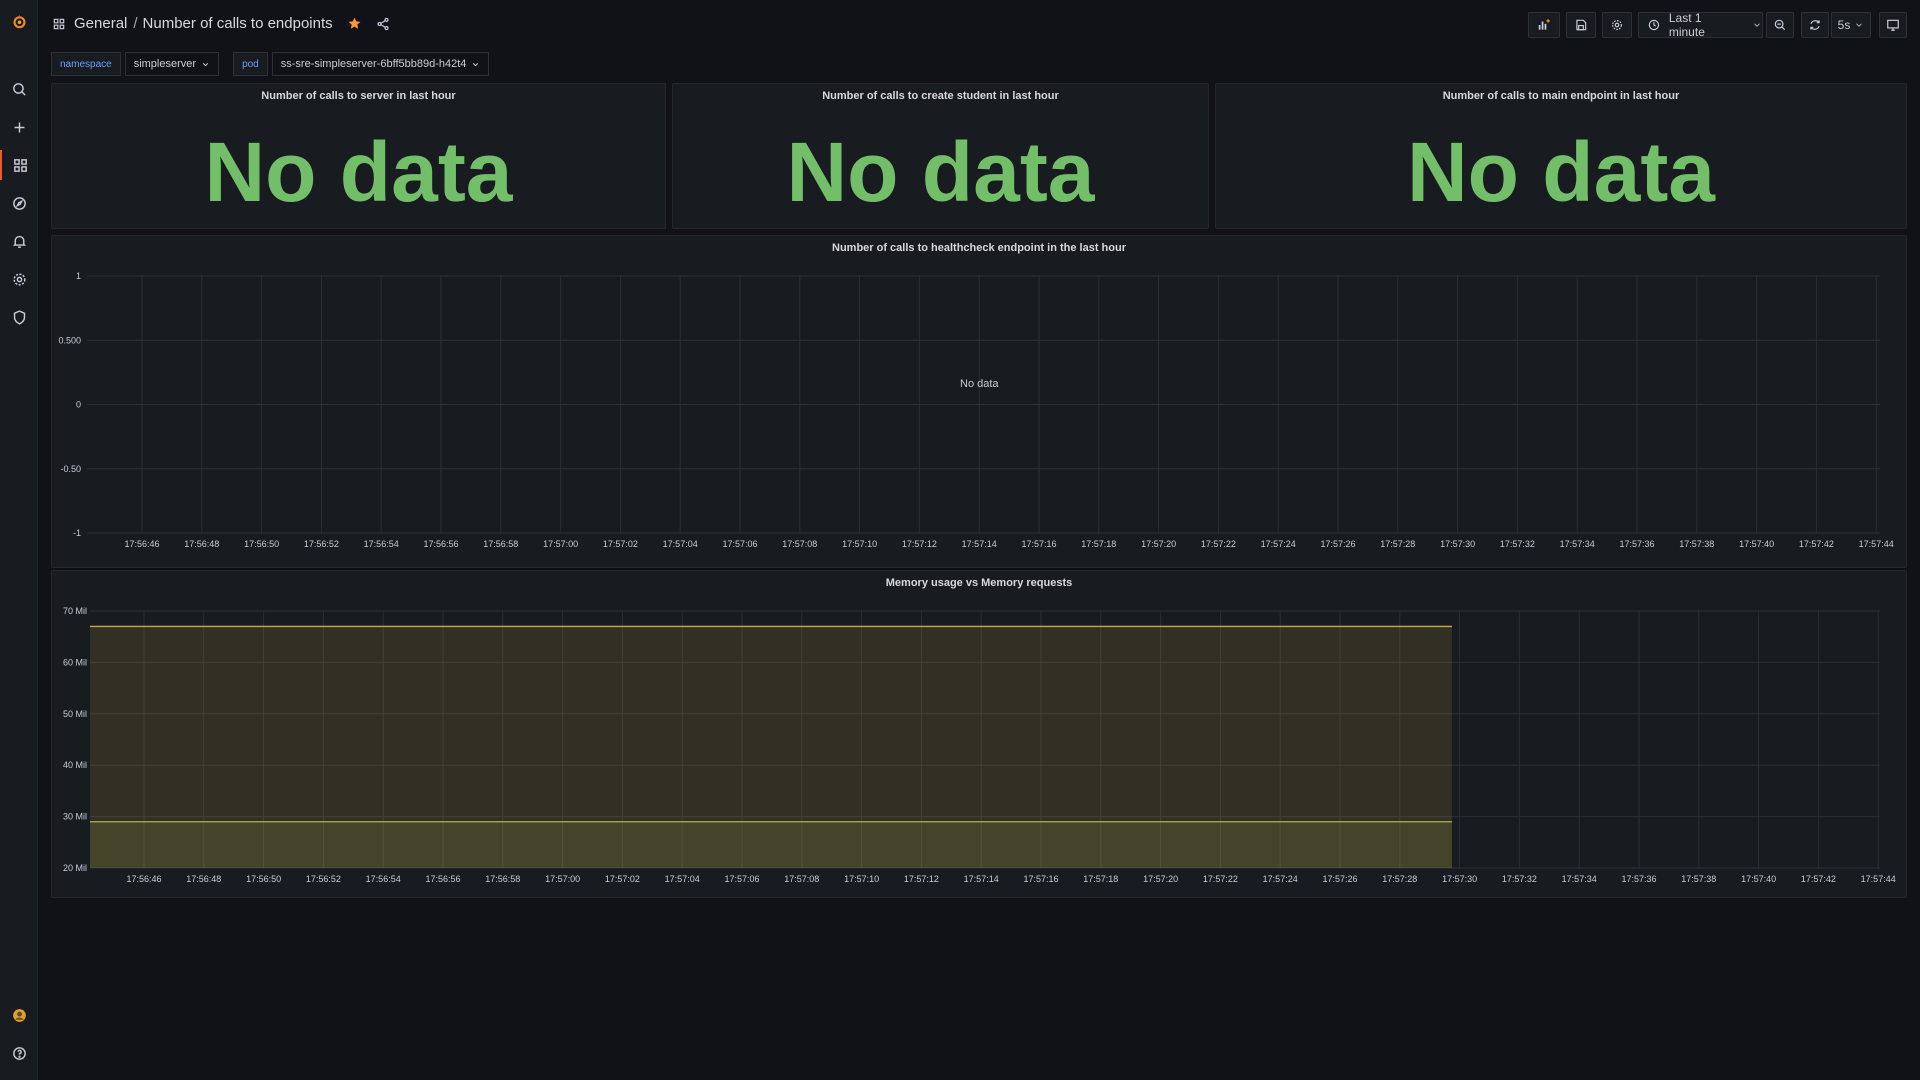 The width and height of the screenshot is (1920, 1080). I want to click on variable-select-pod: ss-sre-simpleserver-6bff5bb89d-h42t4, so click(380, 64).